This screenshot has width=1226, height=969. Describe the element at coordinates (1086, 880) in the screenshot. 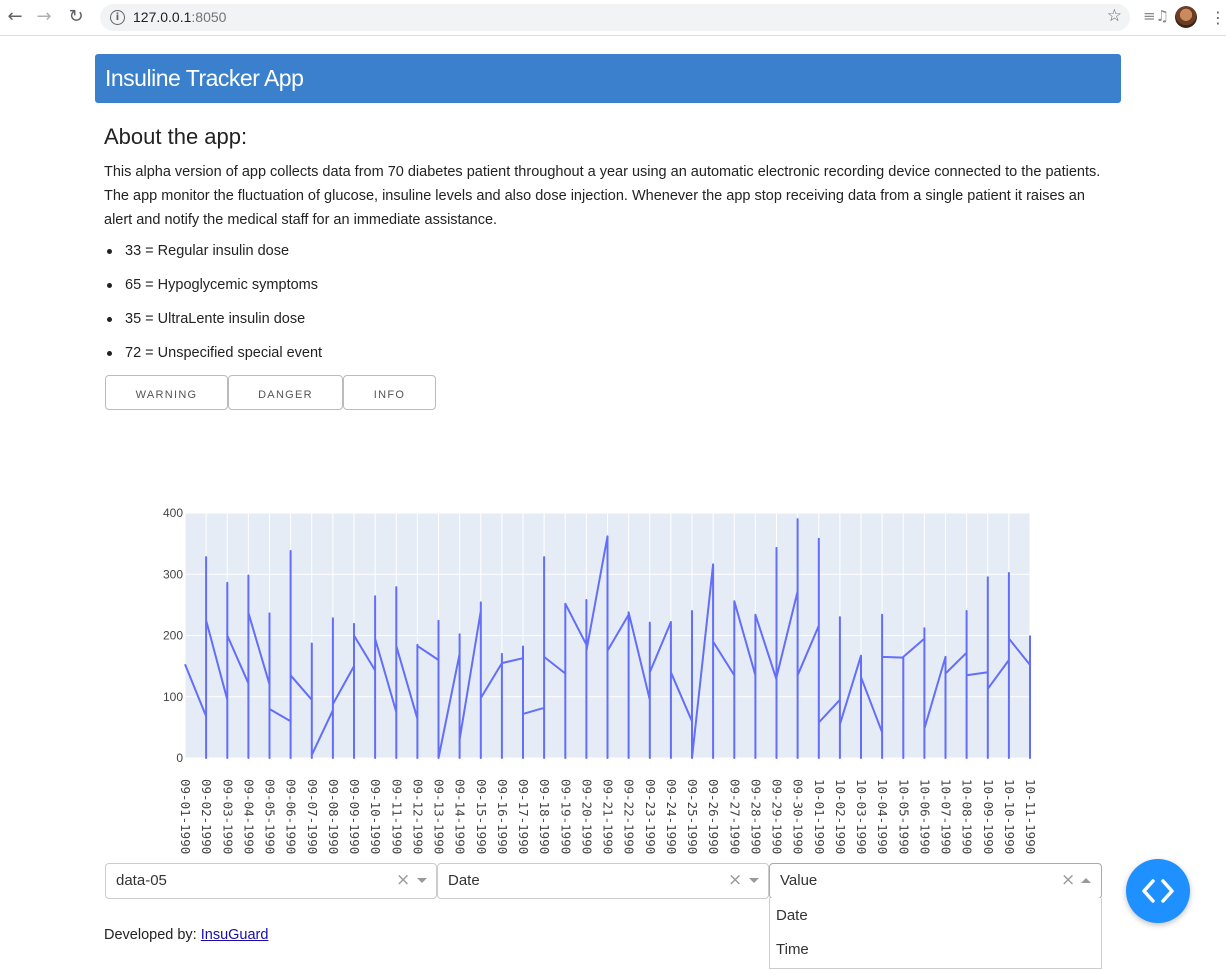

I see `chevron-up-icon` at that location.